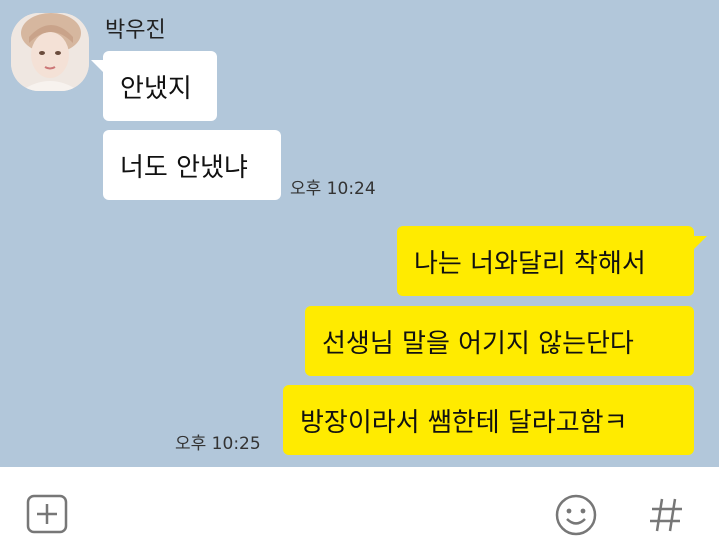 The width and height of the screenshot is (719, 539). Describe the element at coordinates (666, 515) in the screenshot. I see `hash-icon` at that location.